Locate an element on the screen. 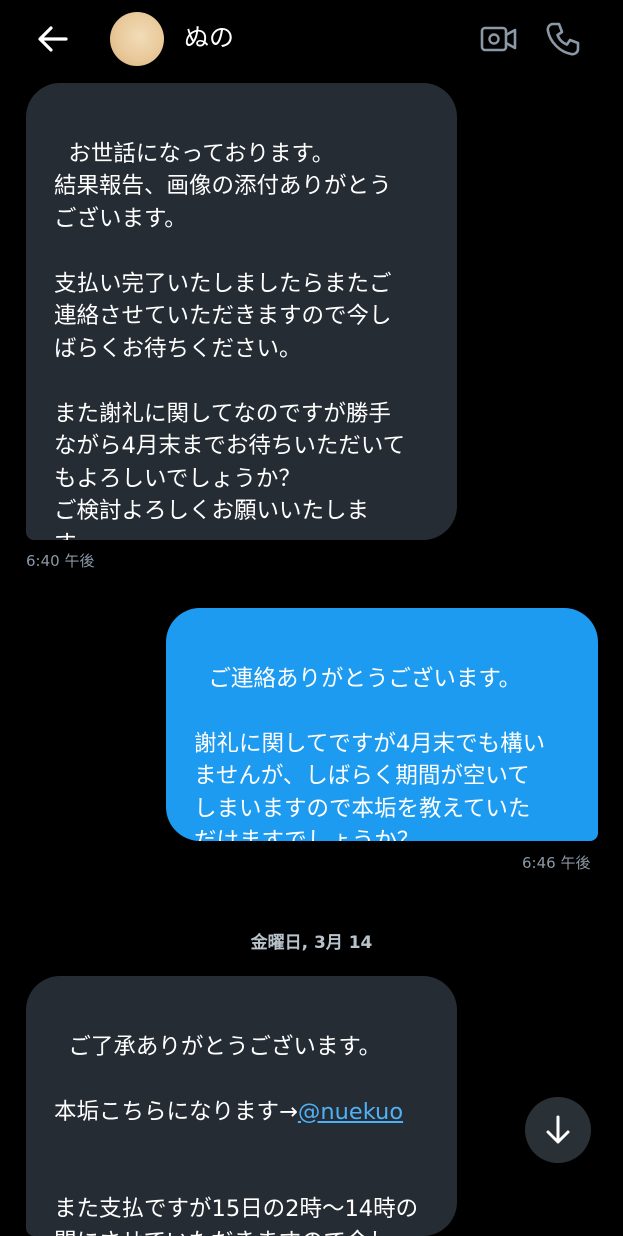  message-text: ご了承ありがとうございます。 is located at coordinates (225, 1046).